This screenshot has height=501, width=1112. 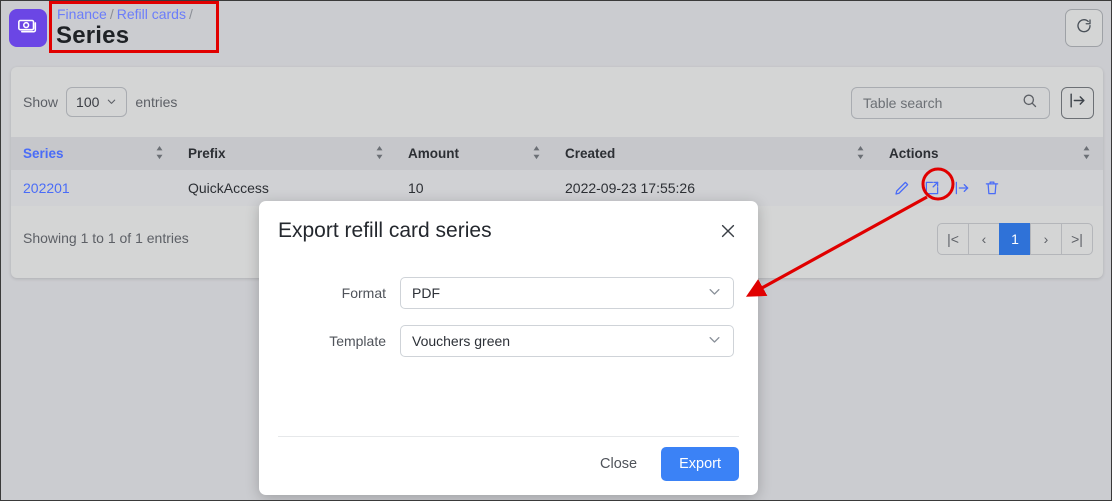 What do you see at coordinates (990, 153) in the screenshot?
I see `column-header-actions: Actions` at bounding box center [990, 153].